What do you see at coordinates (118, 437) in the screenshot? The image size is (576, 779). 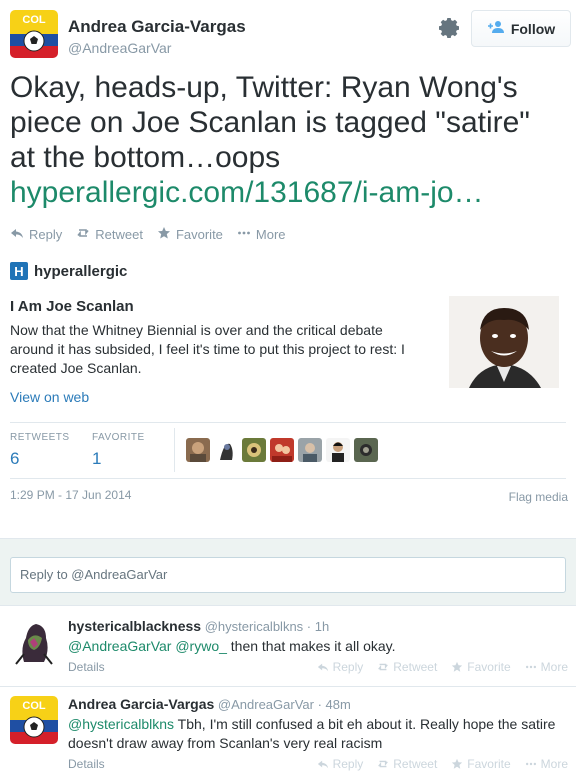 I see `favorite-label-text: FAVORITE` at bounding box center [118, 437].